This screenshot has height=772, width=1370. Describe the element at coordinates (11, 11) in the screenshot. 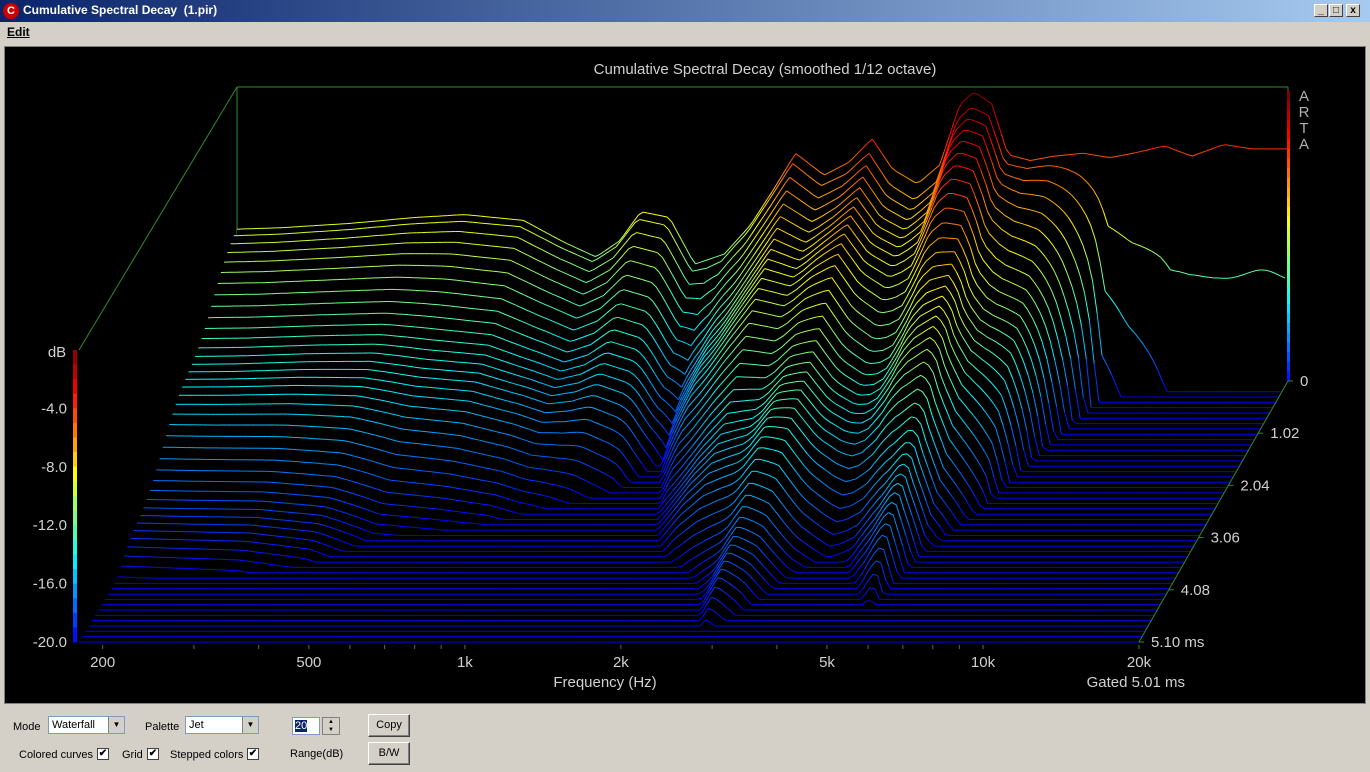

I see `app-icon: C` at that location.